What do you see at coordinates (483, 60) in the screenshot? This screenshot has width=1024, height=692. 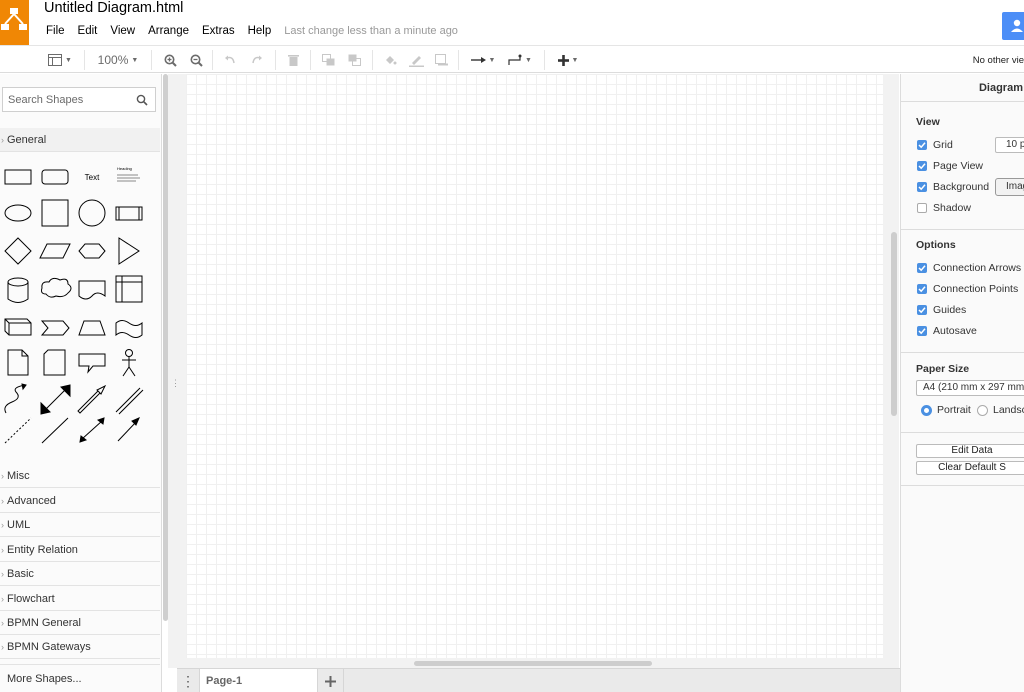 I see `connection-style-dropdown: ▼` at bounding box center [483, 60].